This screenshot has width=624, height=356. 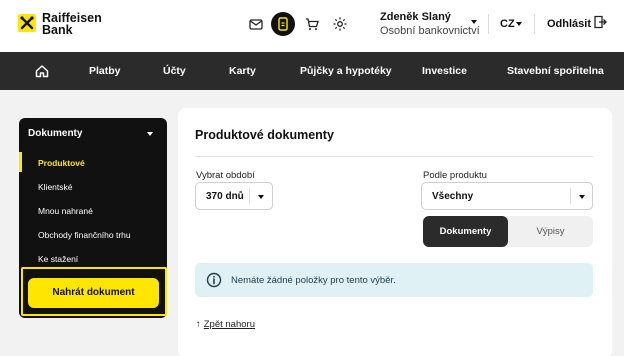 What do you see at coordinates (283, 24) in the screenshot?
I see `mobile-doc-icon` at bounding box center [283, 24].